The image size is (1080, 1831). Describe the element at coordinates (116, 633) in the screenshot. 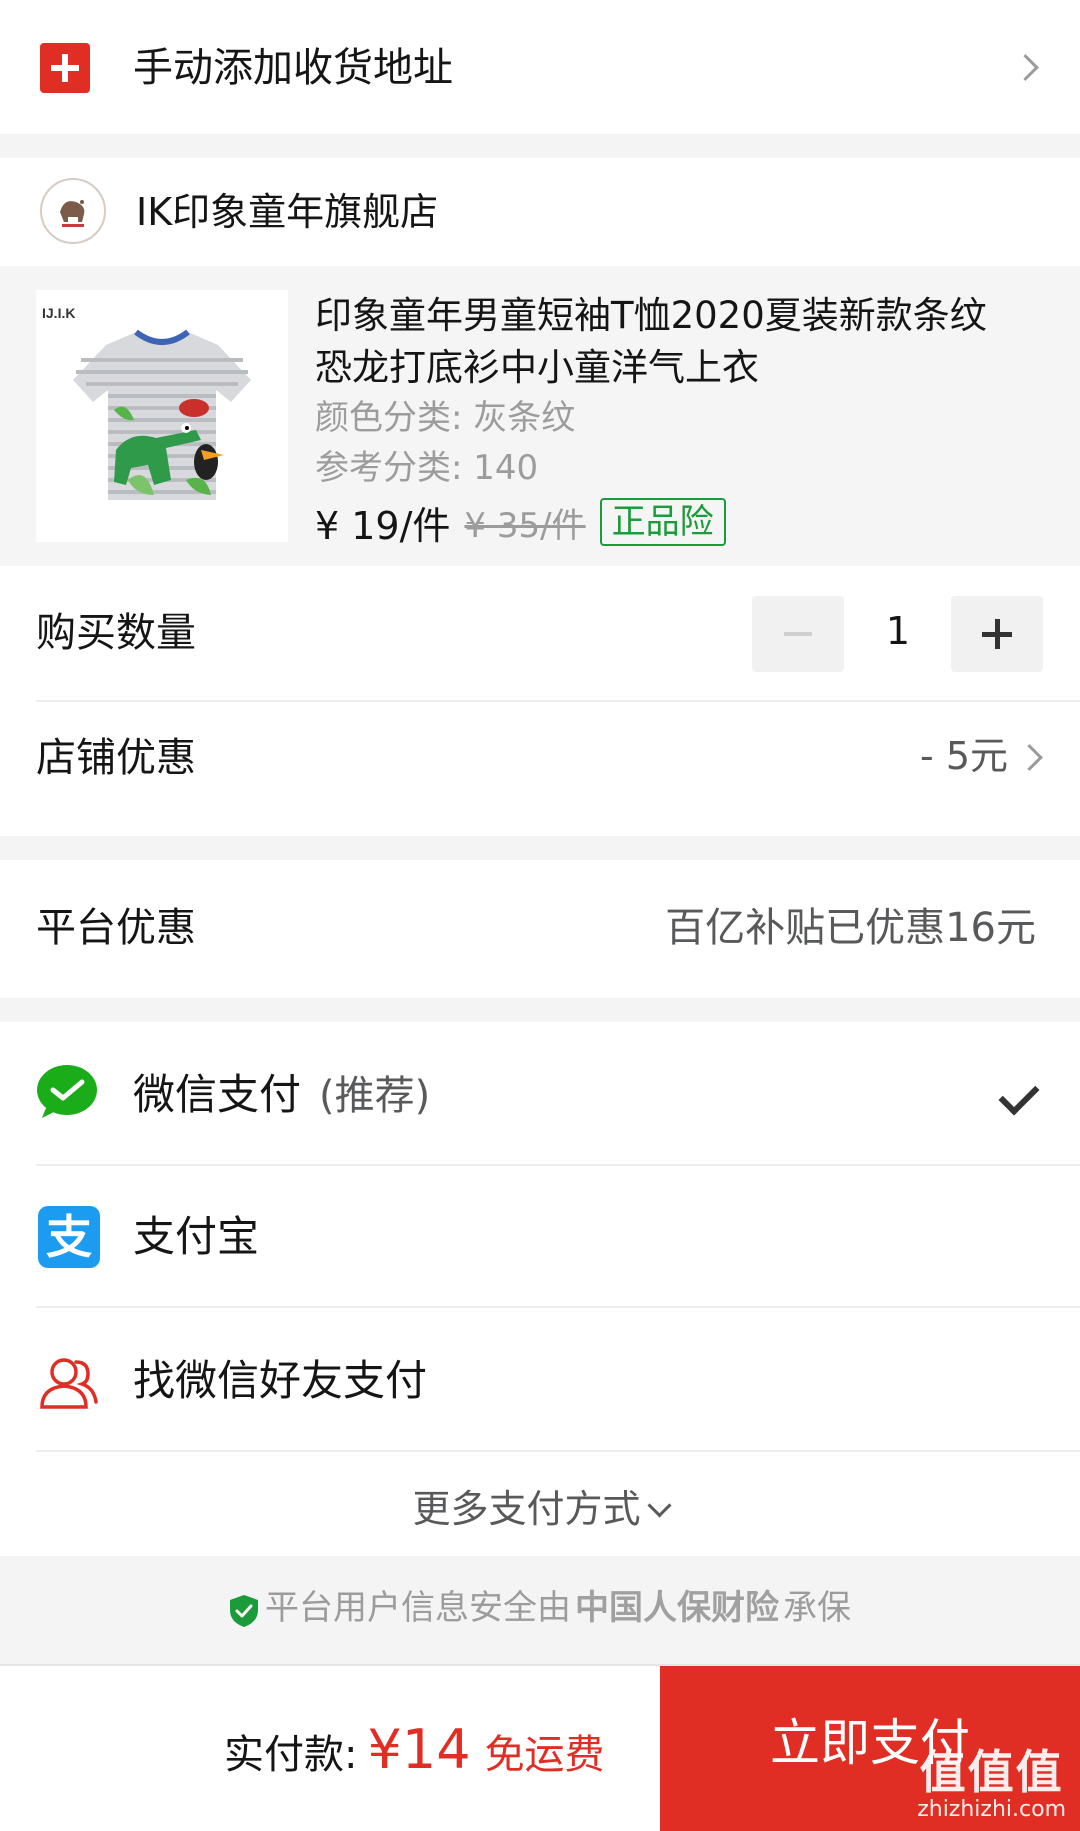

I see `quantity-label: 购买数量` at that location.